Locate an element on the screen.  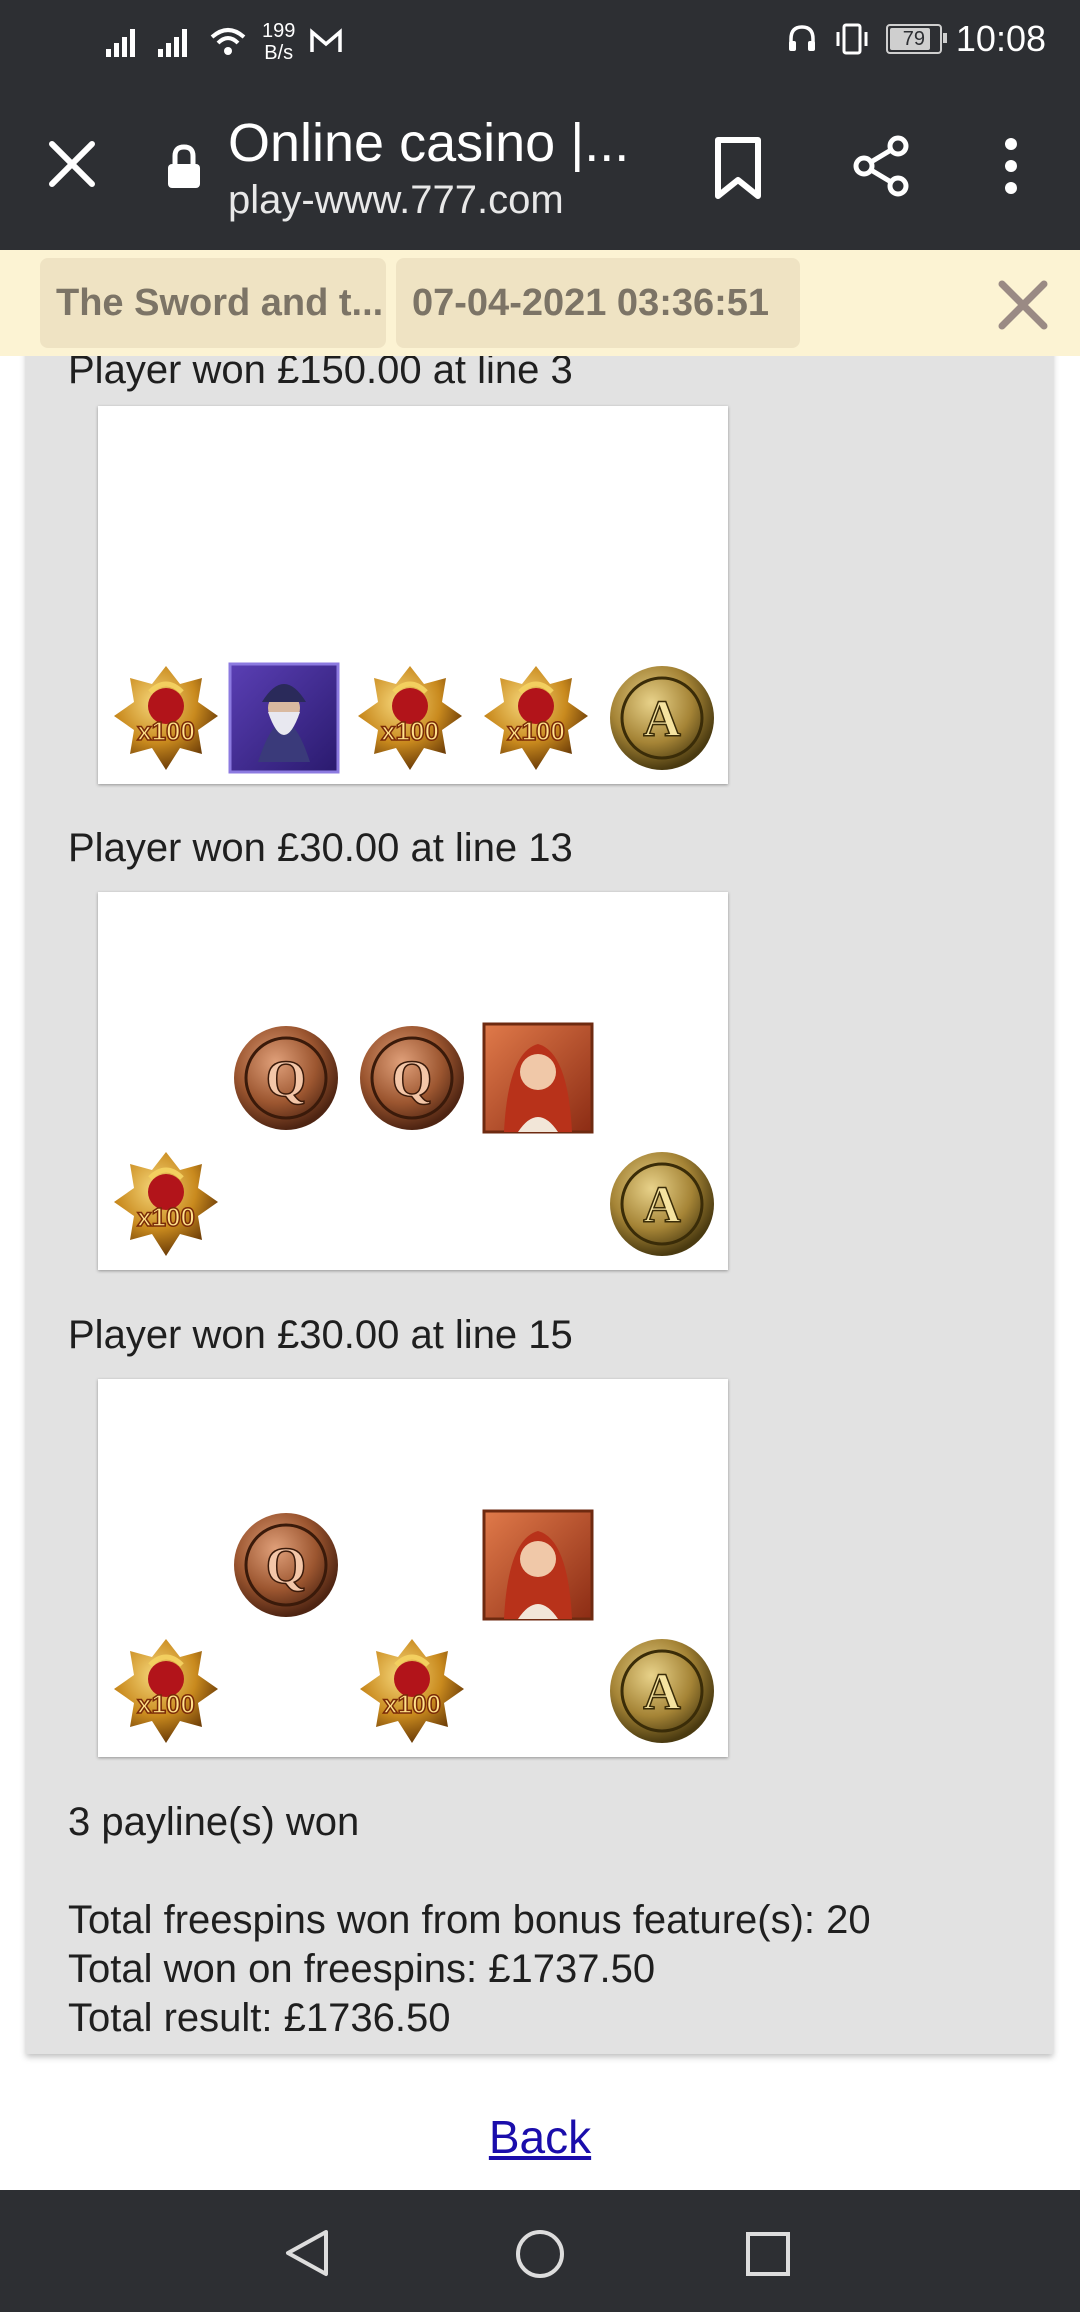
date-chip: 07-04-2021 03:36:51 is located at coordinates (598, 303).